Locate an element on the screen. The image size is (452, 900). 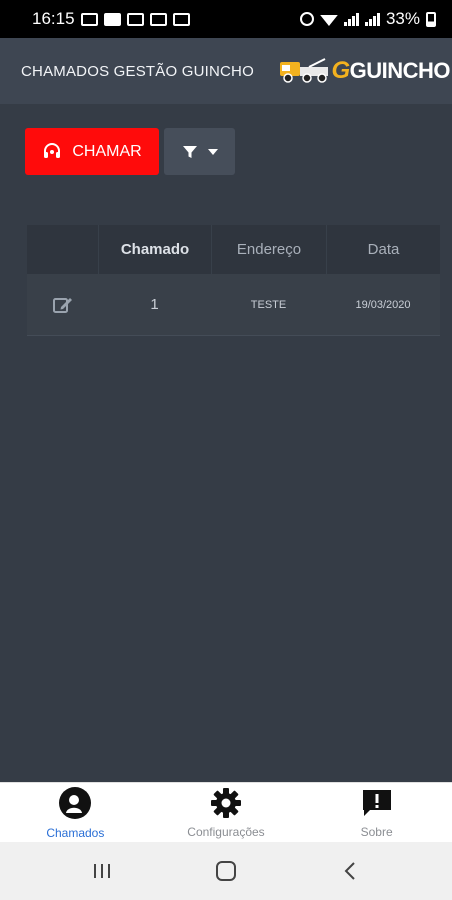
headset-support-icon is located at coordinates (75, 802).